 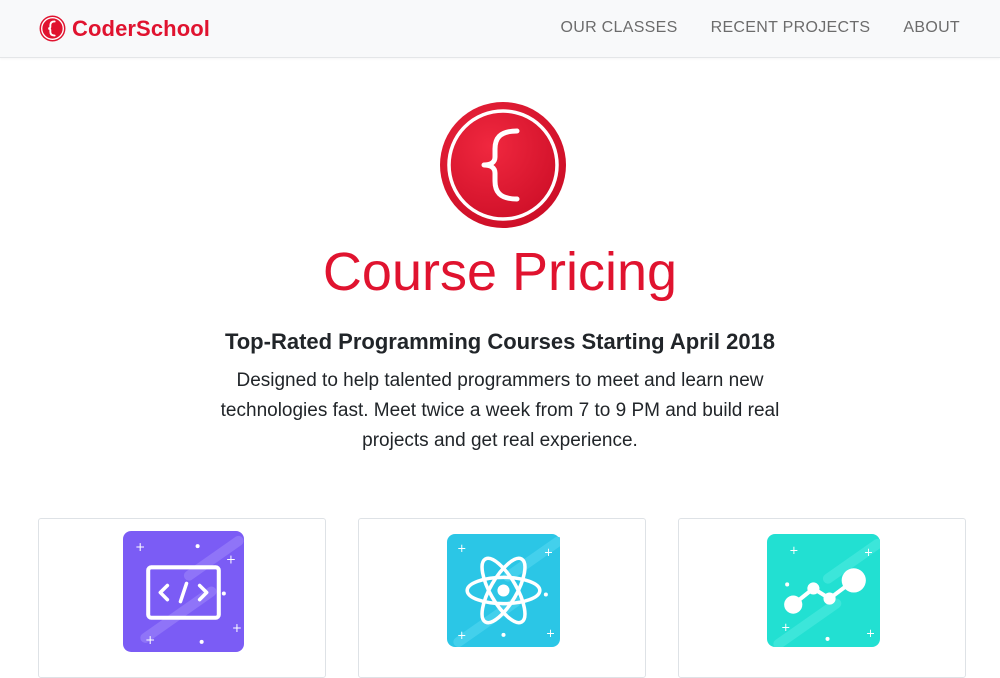 I want to click on nav-our-classes: OUR CLASSES, so click(x=618, y=28).